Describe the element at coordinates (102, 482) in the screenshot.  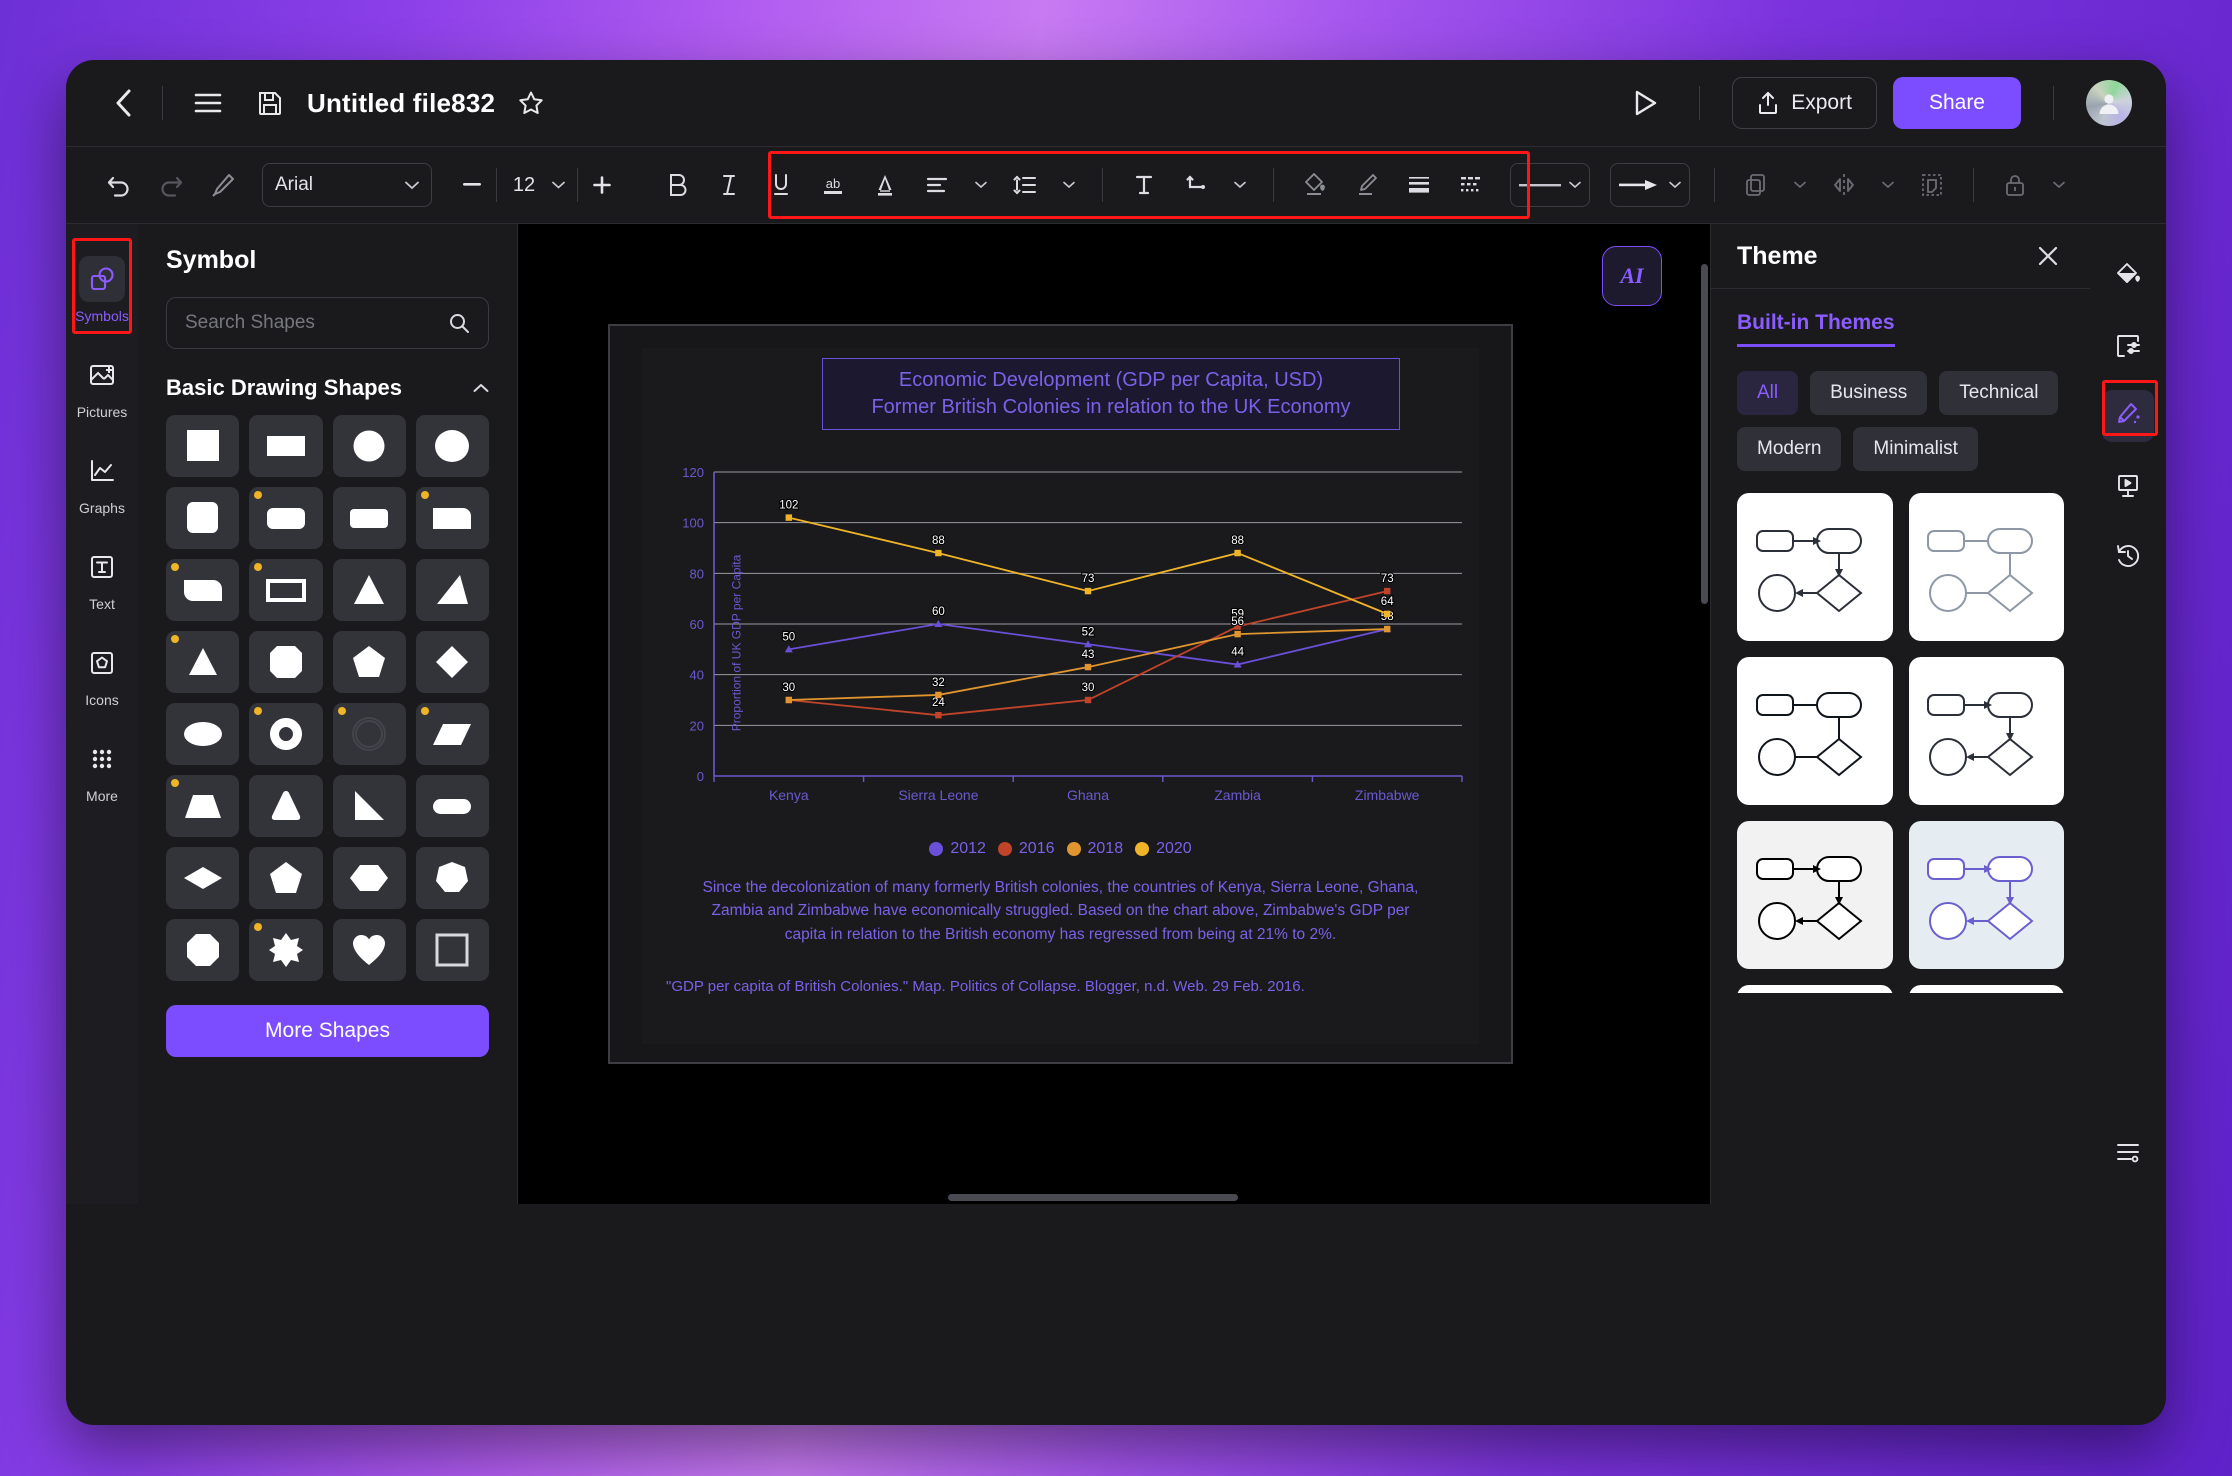
I see `sidebar-item-graphs: Graphs` at that location.